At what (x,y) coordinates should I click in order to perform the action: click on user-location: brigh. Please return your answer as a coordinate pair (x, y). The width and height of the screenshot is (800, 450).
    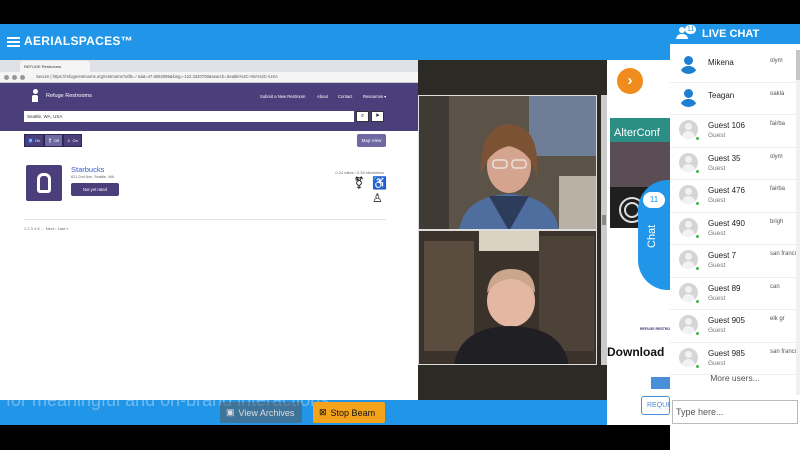
    Looking at the image, I should click on (777, 221).